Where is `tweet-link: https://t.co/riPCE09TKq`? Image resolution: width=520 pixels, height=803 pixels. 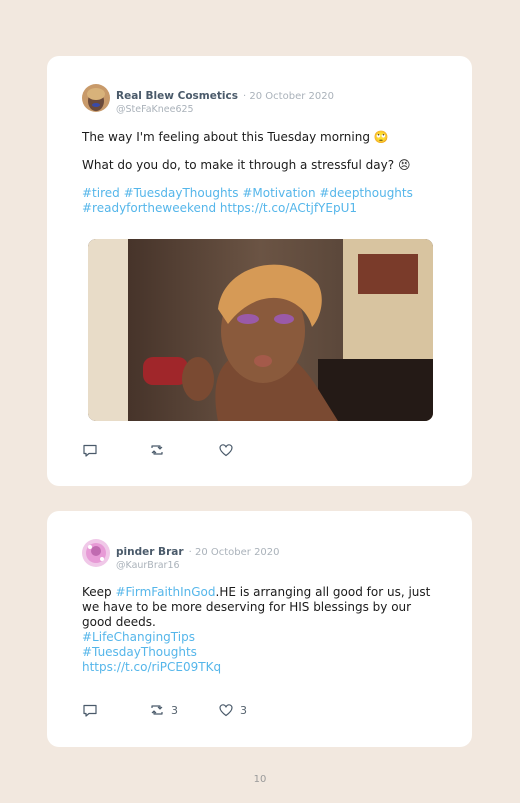
tweet-link: https://t.co/riPCE09TKq is located at coordinates (257, 667).